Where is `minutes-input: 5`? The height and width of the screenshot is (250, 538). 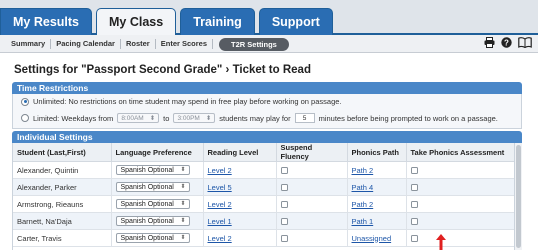
minutes-input: 5 is located at coordinates (304, 118).